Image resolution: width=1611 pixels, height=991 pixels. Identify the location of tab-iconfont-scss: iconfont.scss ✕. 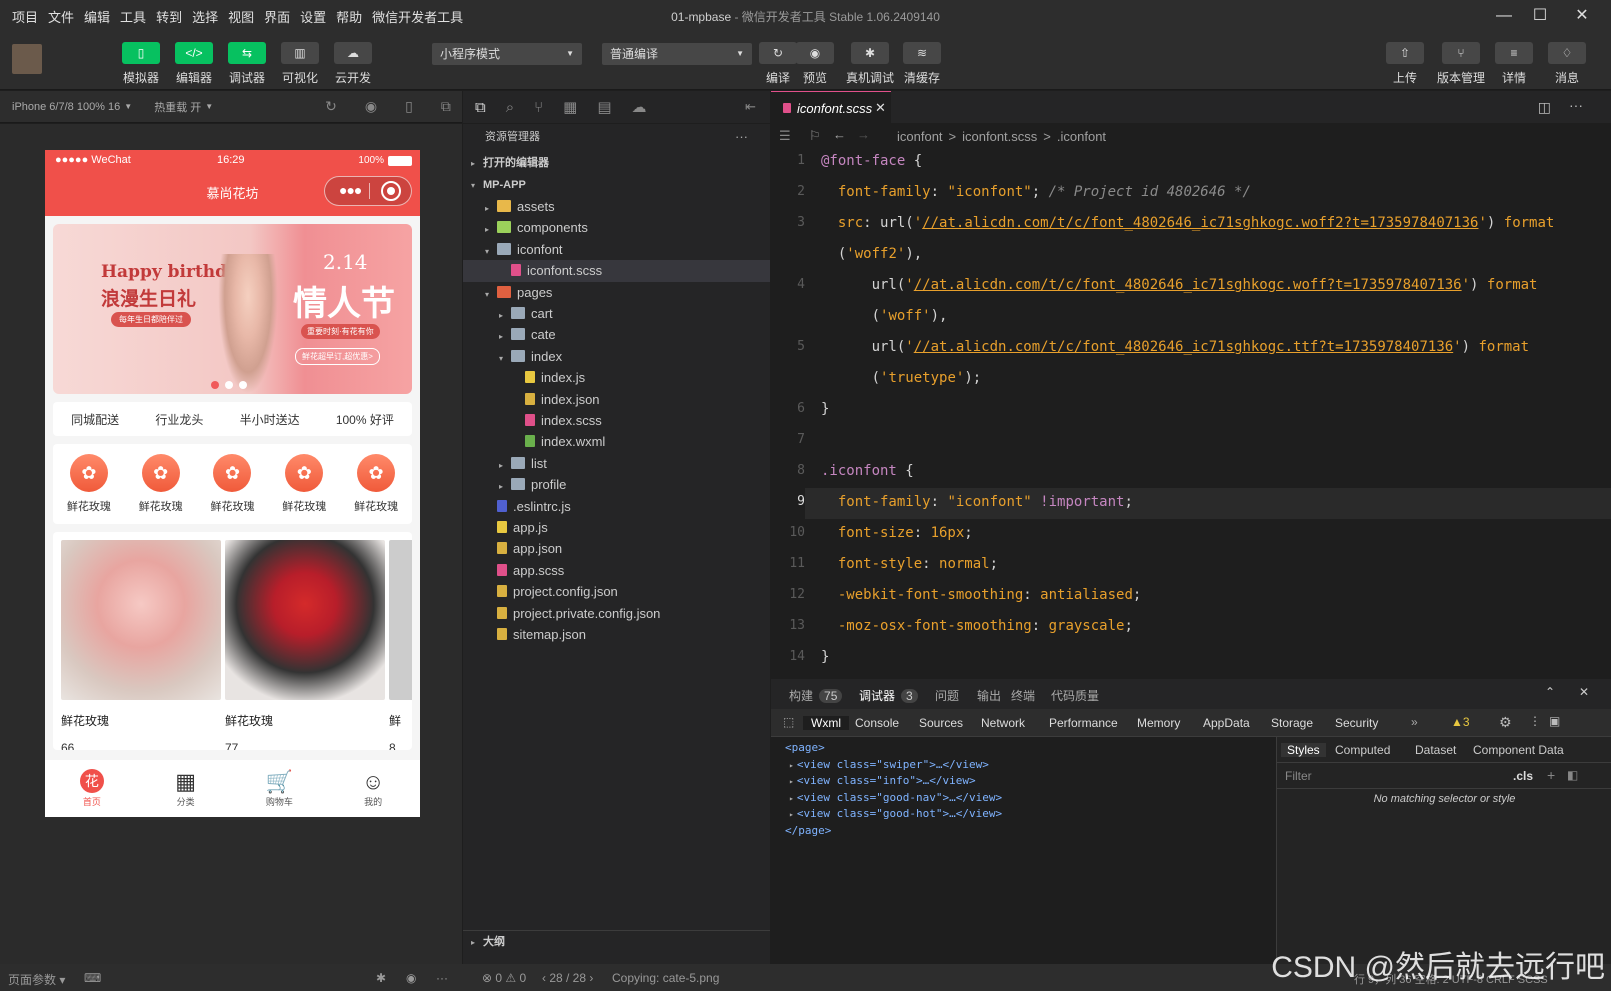
(831, 107).